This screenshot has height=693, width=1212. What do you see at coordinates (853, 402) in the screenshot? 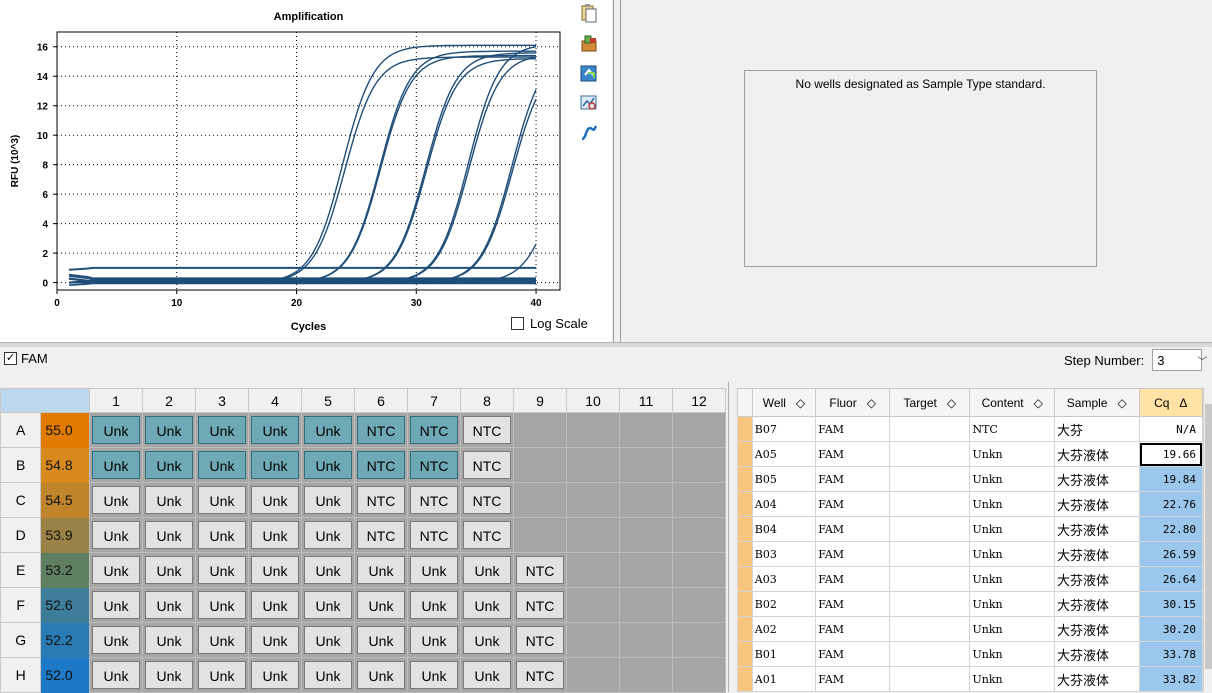
I see `column-header-fluor: Fluor ◇` at bounding box center [853, 402].